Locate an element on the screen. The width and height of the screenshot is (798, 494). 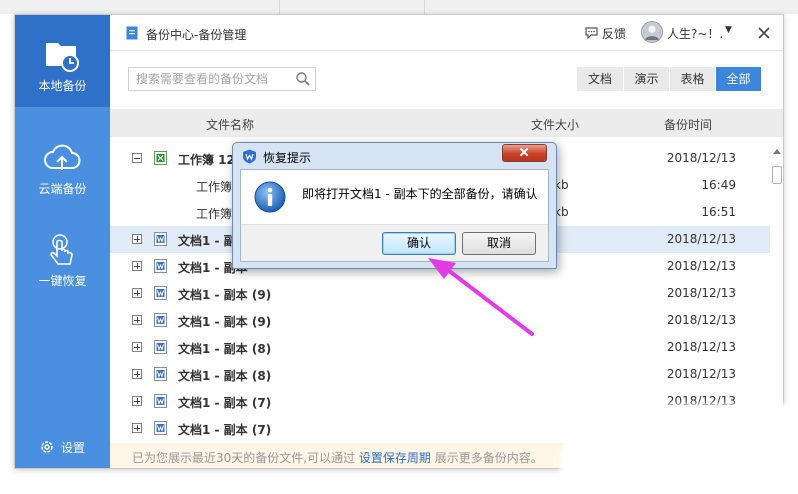
column-size-header: 文件大小 is located at coordinates (555, 125).